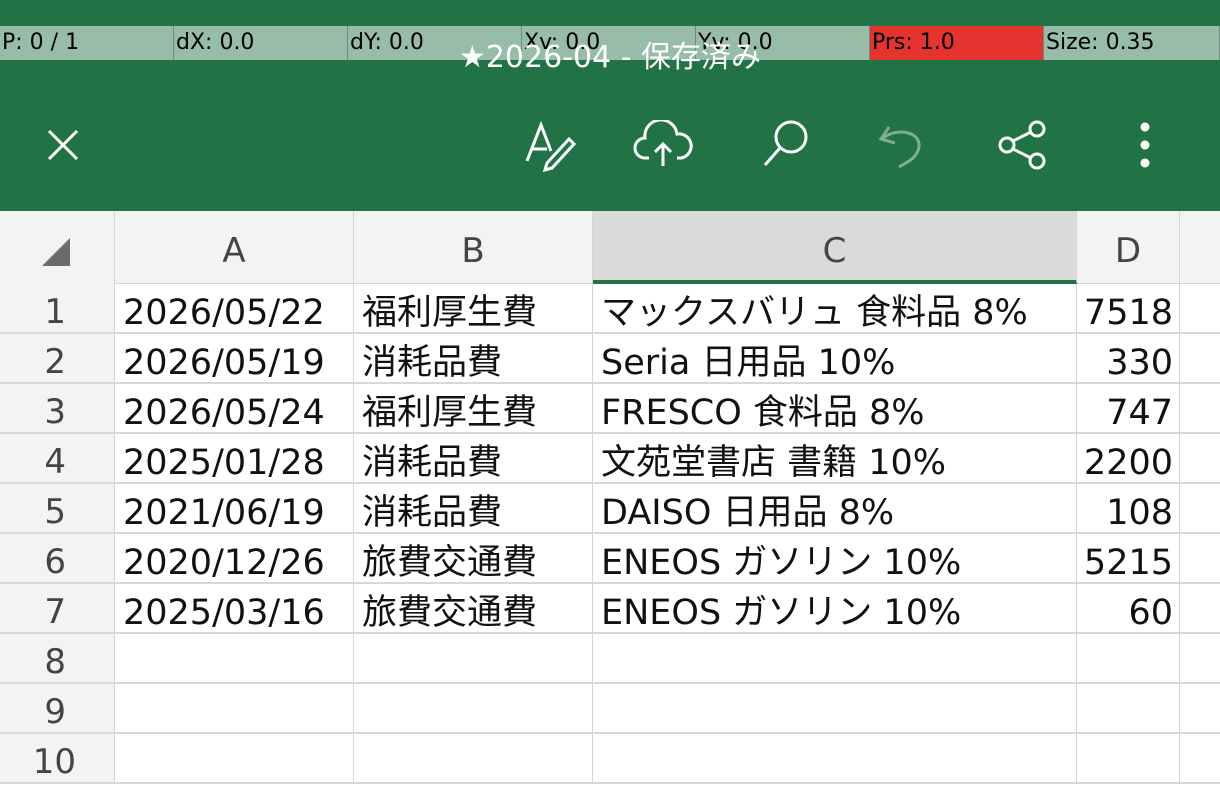  Describe the element at coordinates (56, 252) in the screenshot. I see `select-all-triangle-icon` at that location.